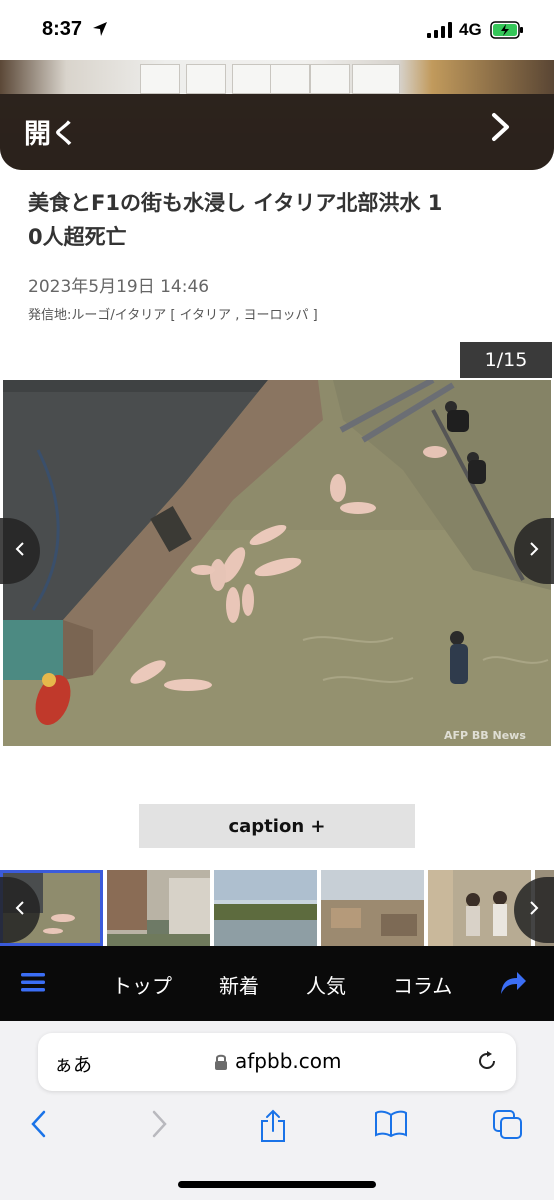 Image resolution: width=554 pixels, height=1200 pixels. I want to click on photo-watermark: AFP BB News, so click(485, 735).